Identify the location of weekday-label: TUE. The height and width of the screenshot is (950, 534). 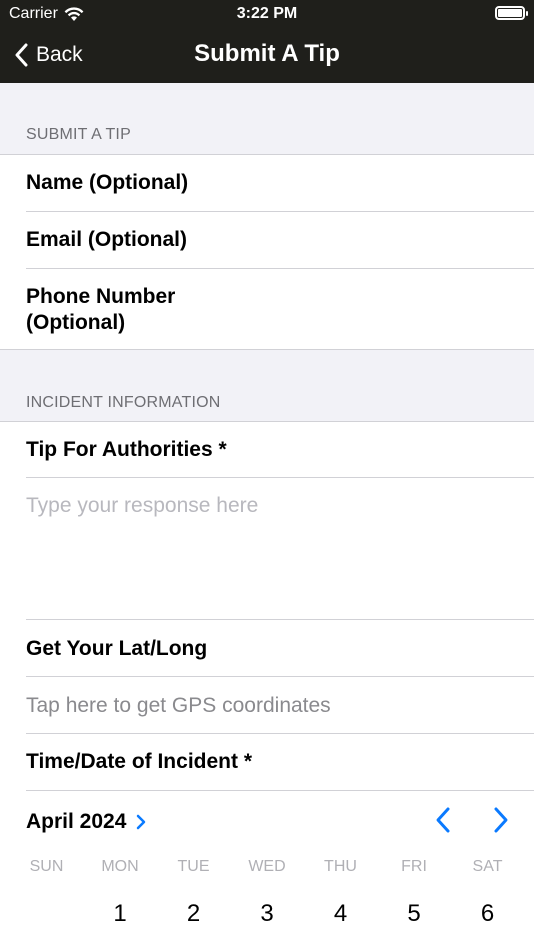
(193, 866).